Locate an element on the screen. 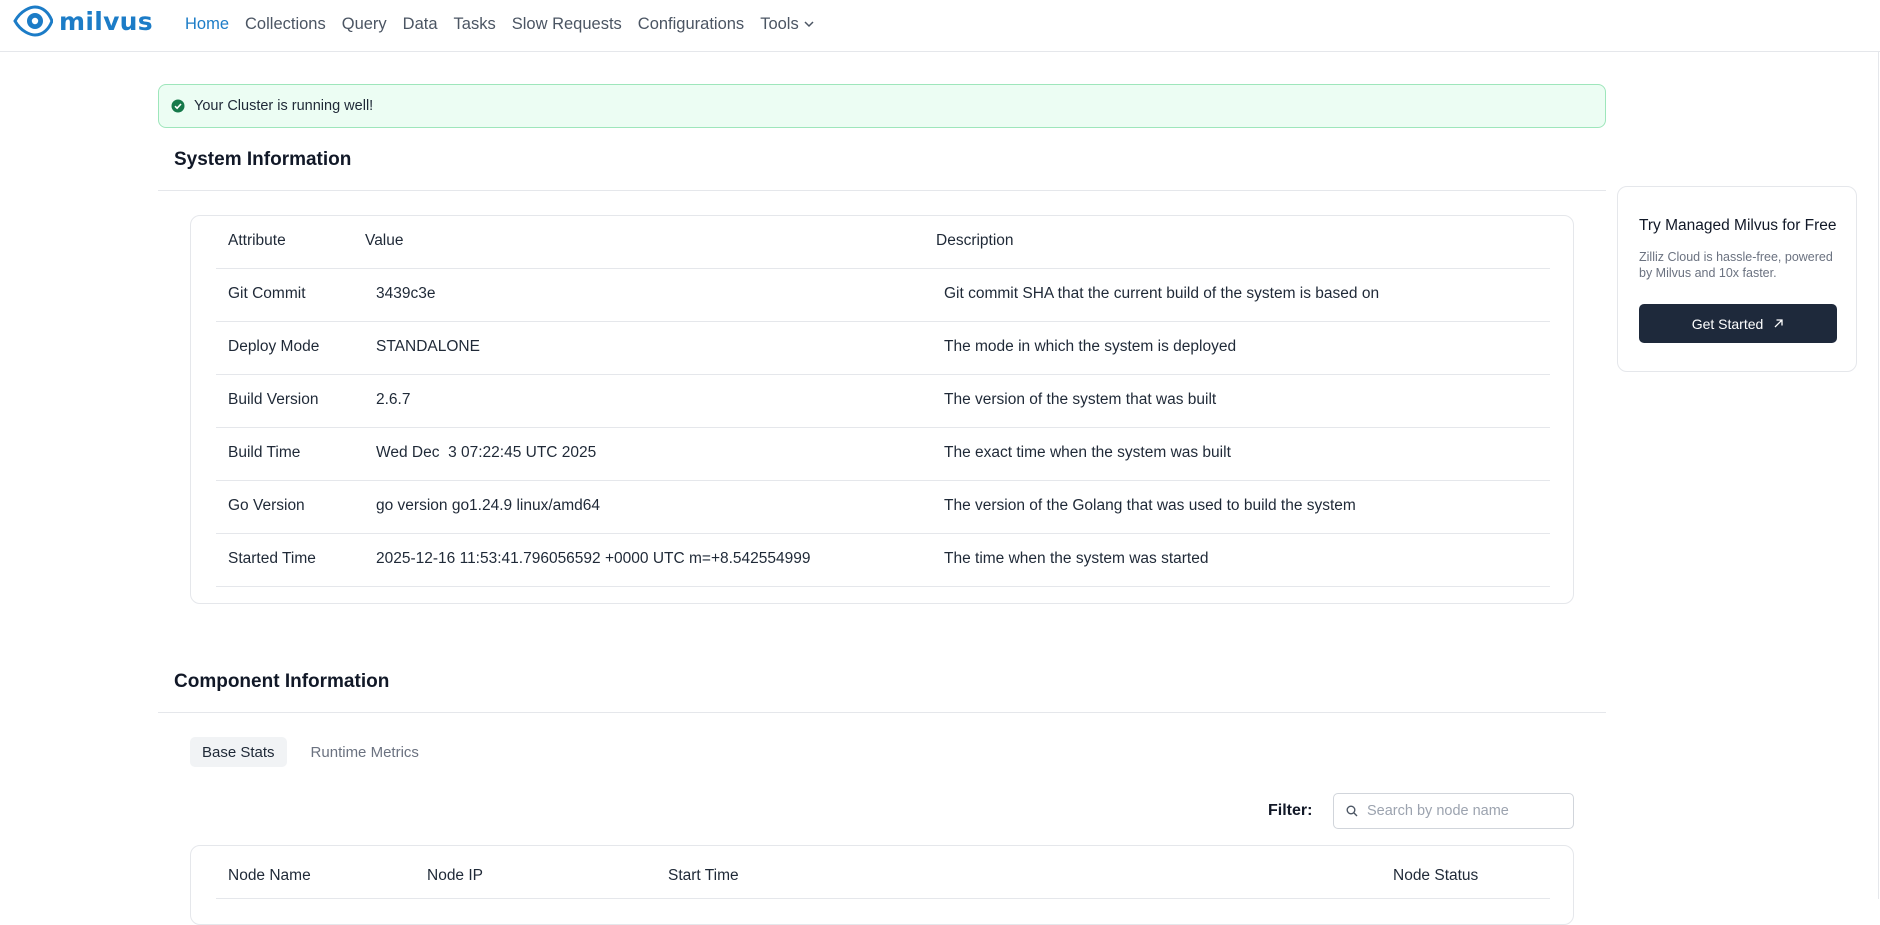 This screenshot has height=925, width=1880. header-node-ip: Node IP is located at coordinates (455, 875).